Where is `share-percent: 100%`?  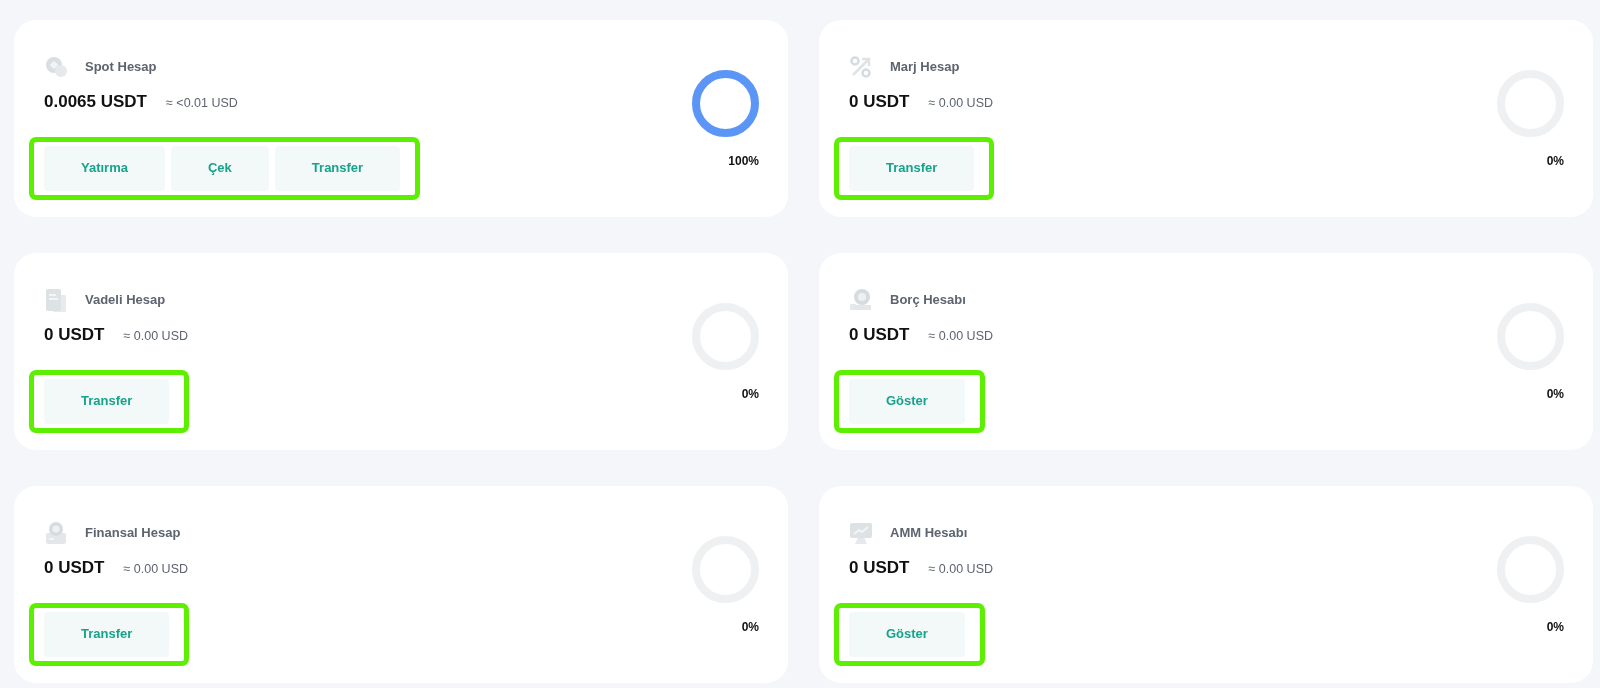
share-percent: 100% is located at coordinates (743, 161).